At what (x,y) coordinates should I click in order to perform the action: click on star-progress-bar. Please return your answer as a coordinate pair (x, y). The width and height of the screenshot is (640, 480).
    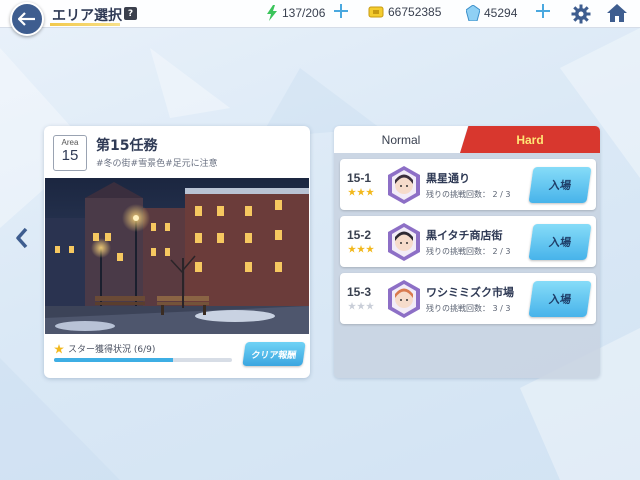
    Looking at the image, I should click on (143, 360).